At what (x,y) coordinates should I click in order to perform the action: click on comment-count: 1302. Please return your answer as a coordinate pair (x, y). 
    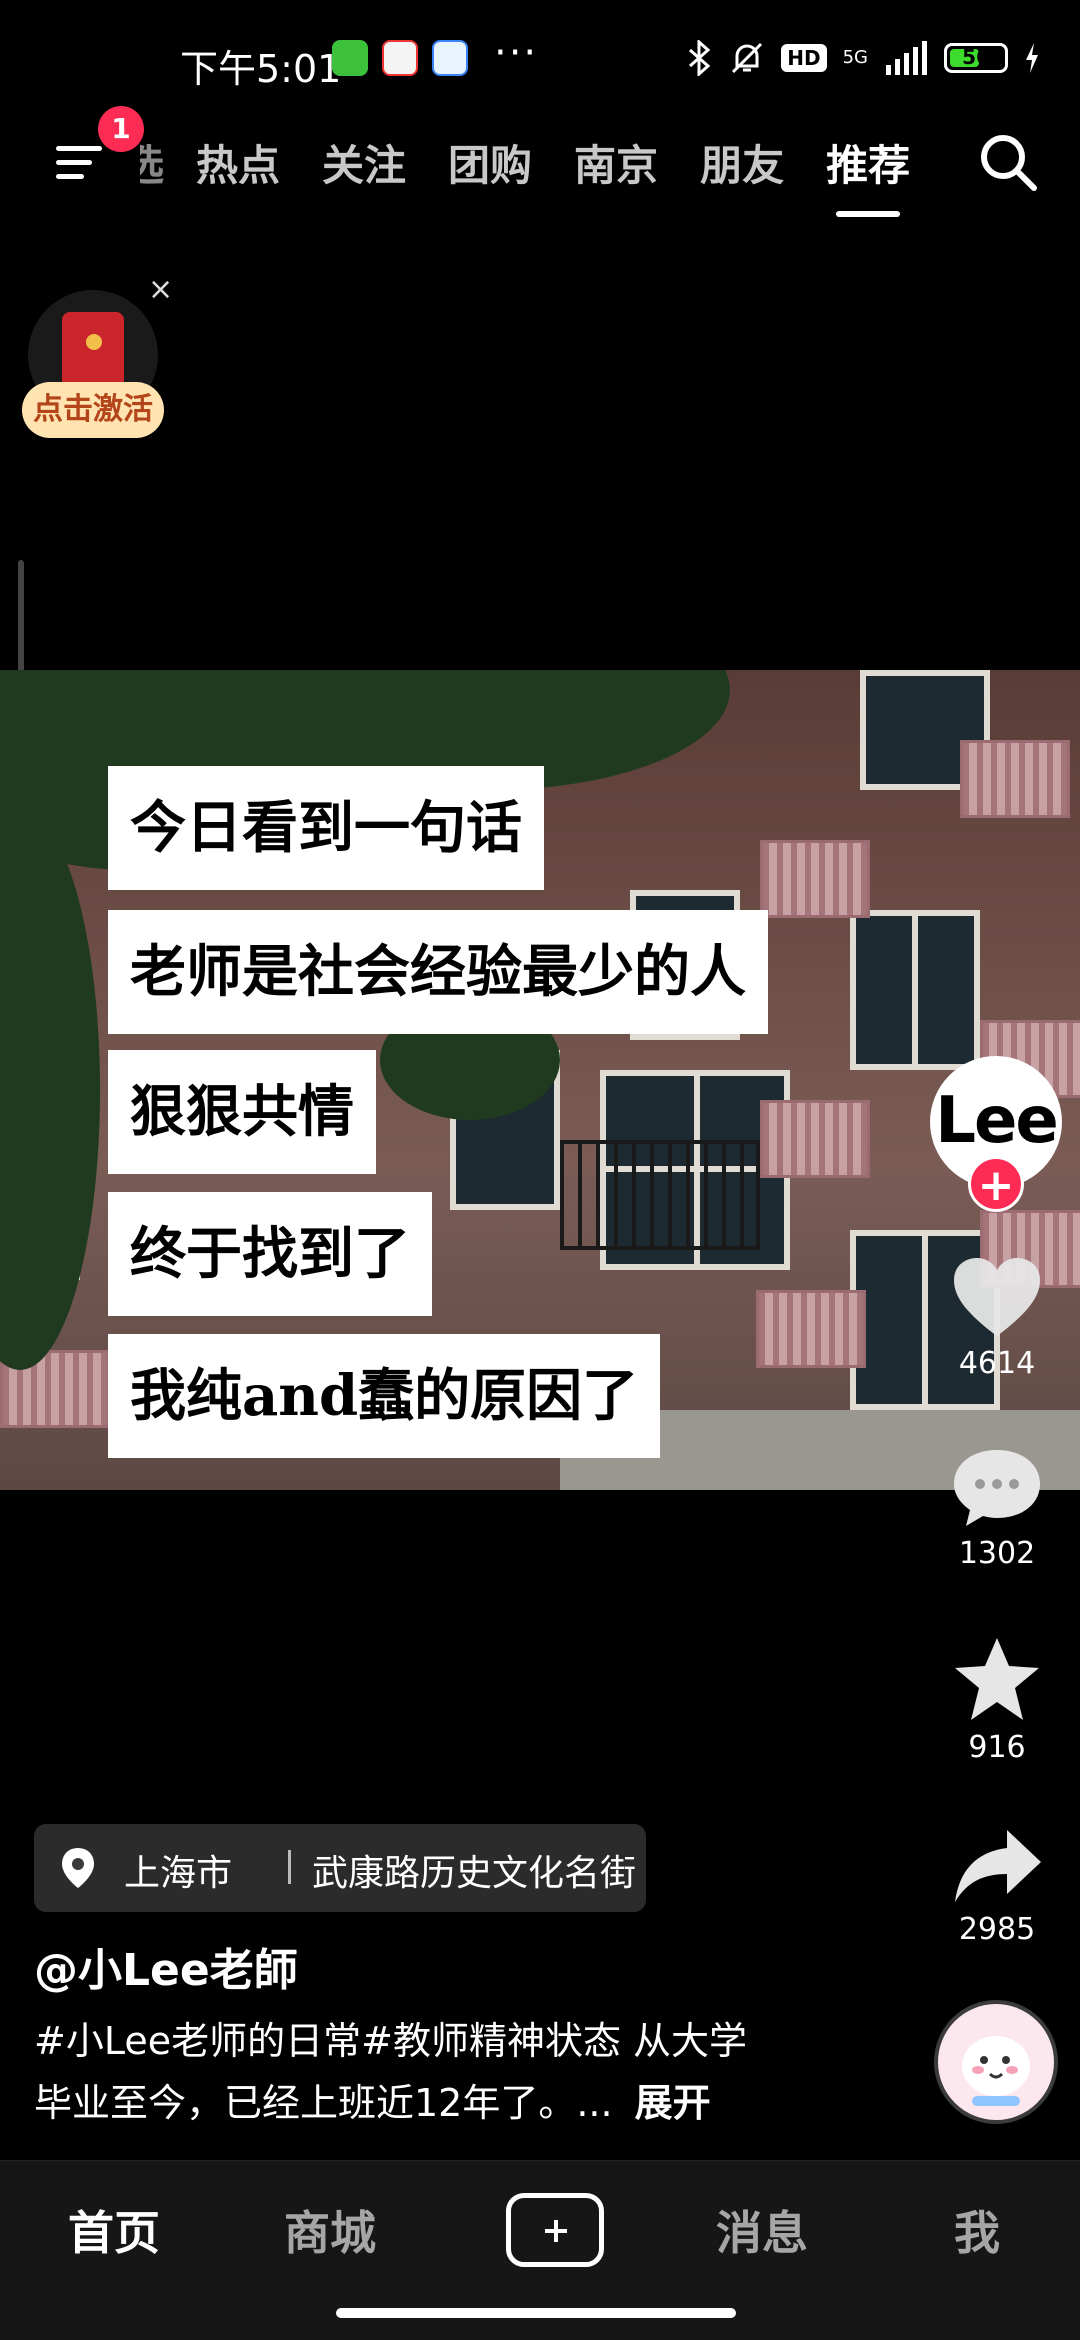
    Looking at the image, I should click on (997, 1553).